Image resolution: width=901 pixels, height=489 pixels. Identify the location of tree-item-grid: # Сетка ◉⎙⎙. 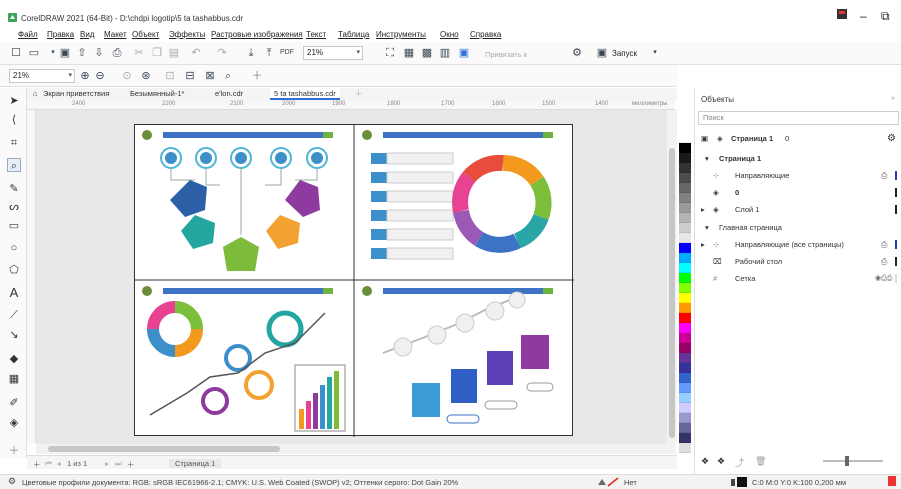
(798, 278).